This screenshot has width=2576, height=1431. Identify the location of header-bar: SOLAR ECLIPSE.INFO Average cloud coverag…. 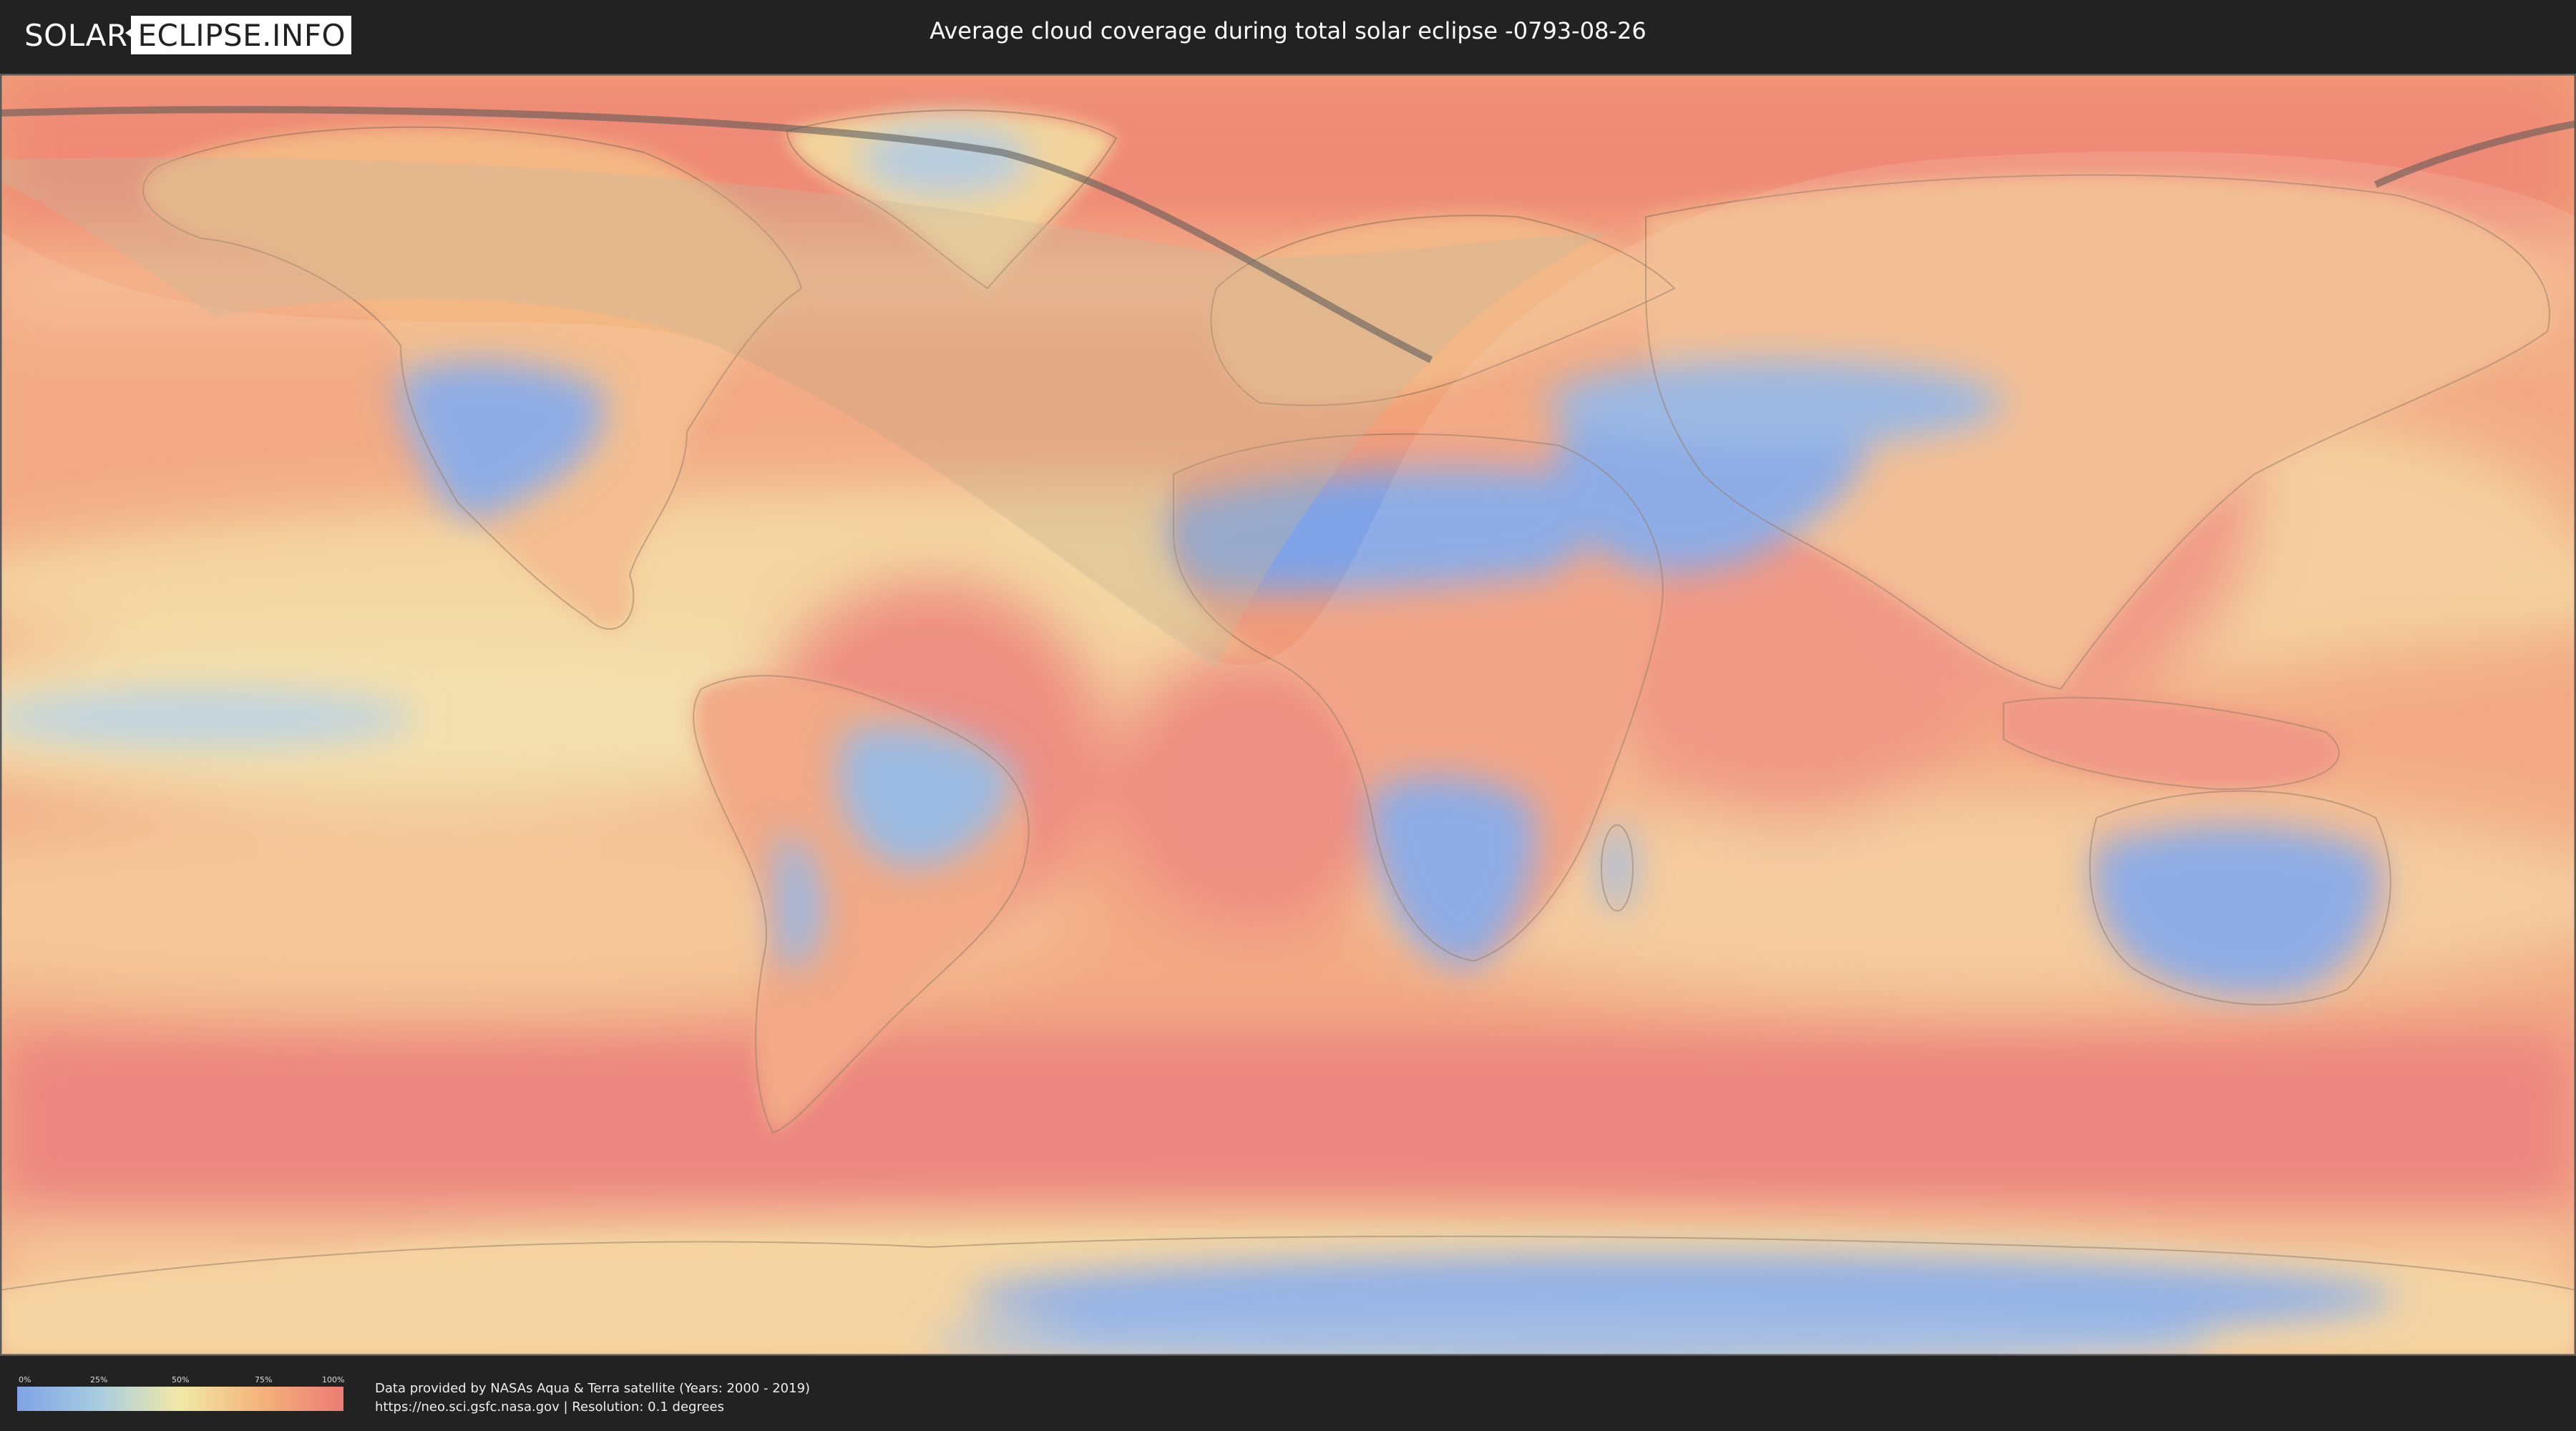
(1288, 36).